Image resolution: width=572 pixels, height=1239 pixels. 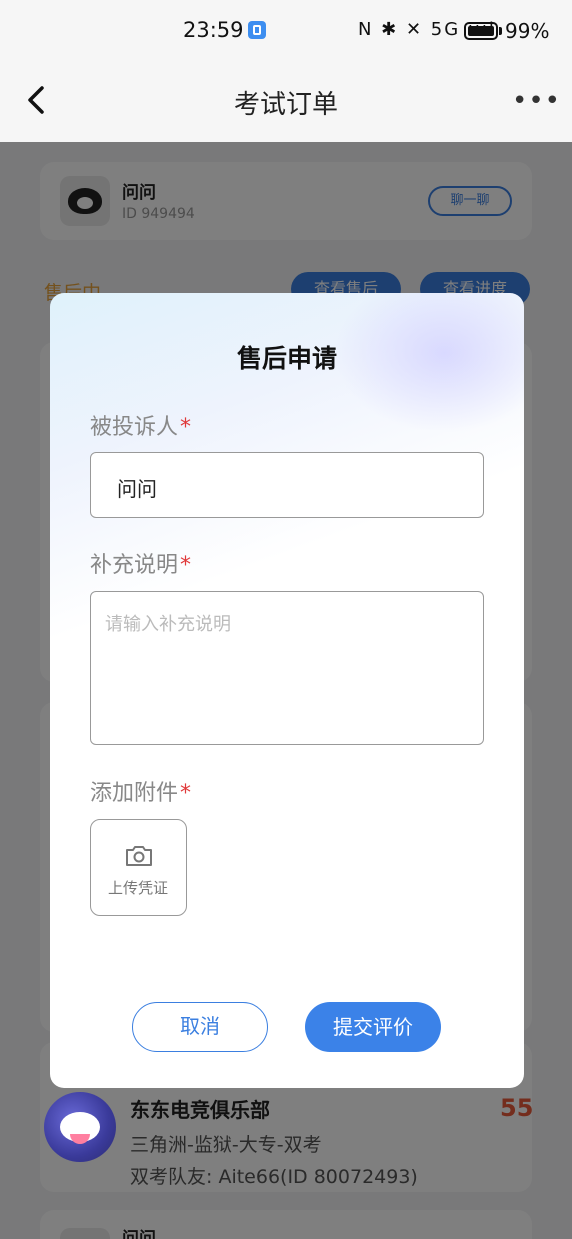 I want to click on battery-percent: 99%, so click(x=527, y=31).